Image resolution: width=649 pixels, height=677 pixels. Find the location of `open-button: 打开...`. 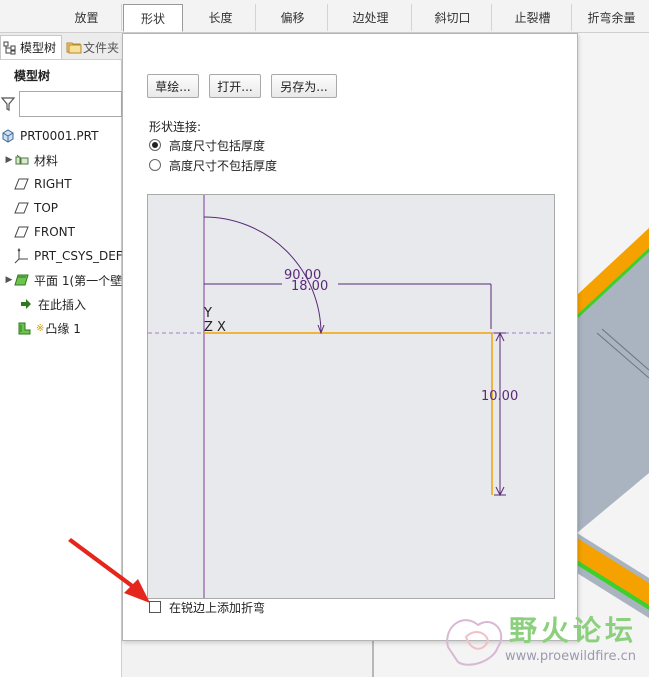

open-button: 打开... is located at coordinates (235, 86).